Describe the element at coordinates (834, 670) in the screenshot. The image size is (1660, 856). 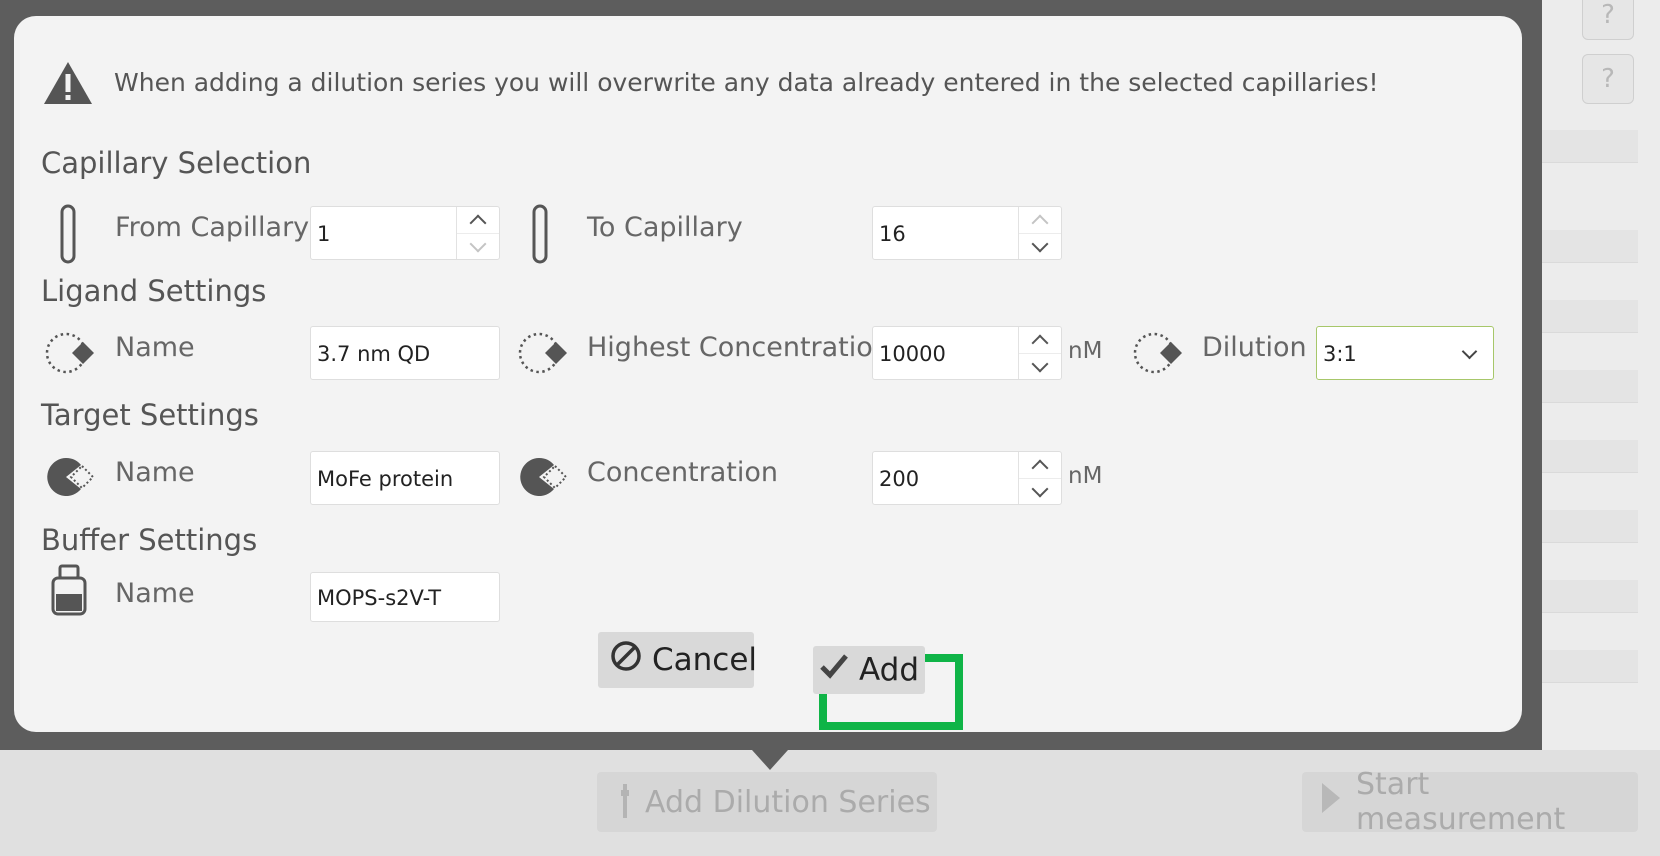
I see `checkmark-icon` at that location.